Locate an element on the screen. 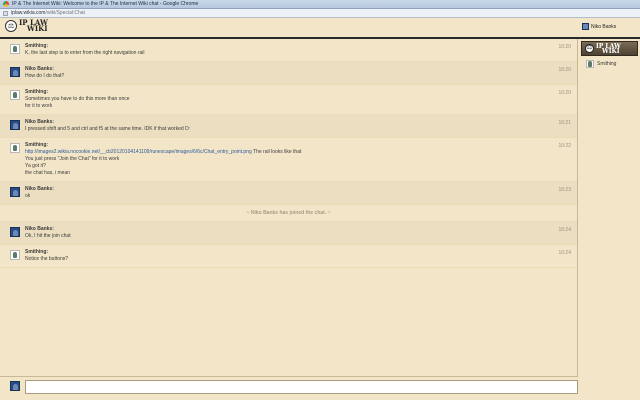 This screenshot has height=400, width=640. url-host: iplaw.wikia.com is located at coordinates (28, 13).